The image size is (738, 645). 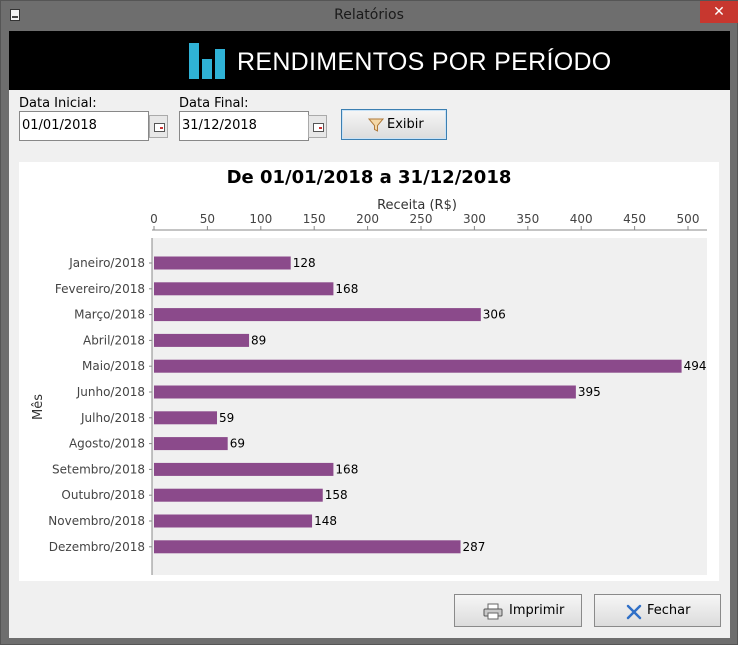 What do you see at coordinates (424, 62) in the screenshot?
I see `banner-title: RENDIMENTOS POR PERÍODO` at bounding box center [424, 62].